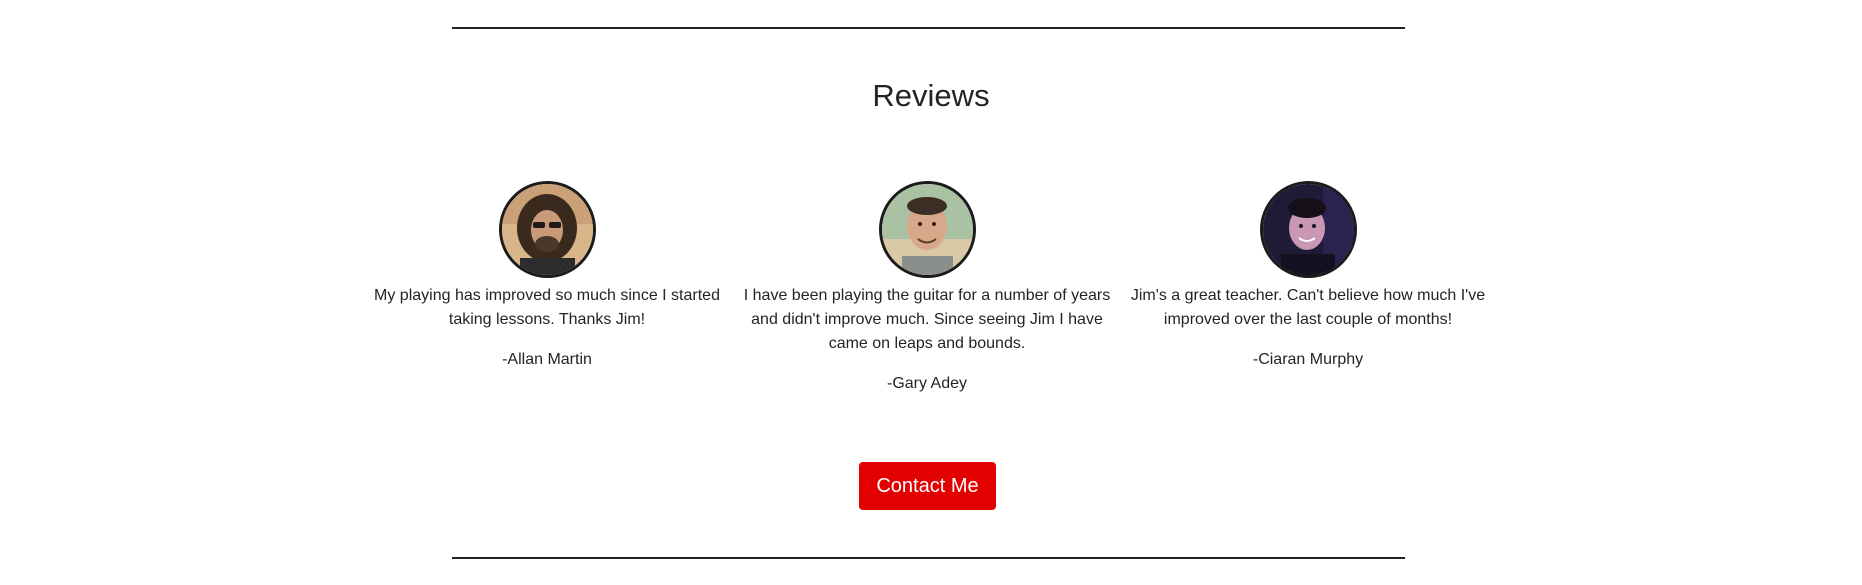 The height and width of the screenshot is (585, 1862). I want to click on review-author: -Allan Martin, so click(547, 359).